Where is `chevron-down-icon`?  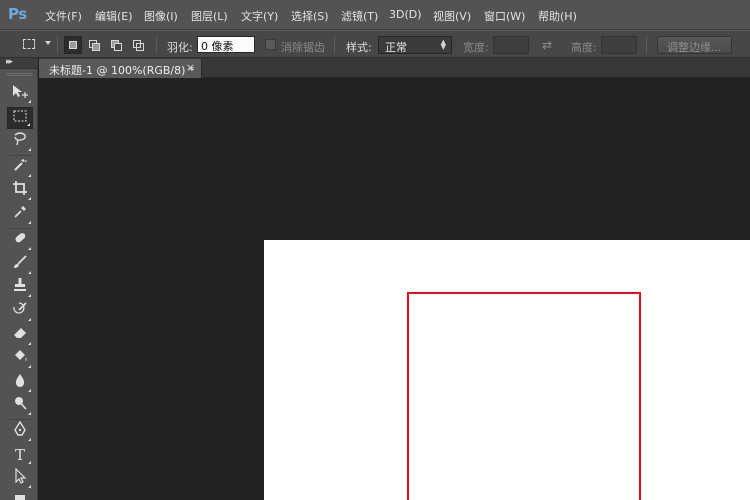
chevron-down-icon is located at coordinates (48, 43).